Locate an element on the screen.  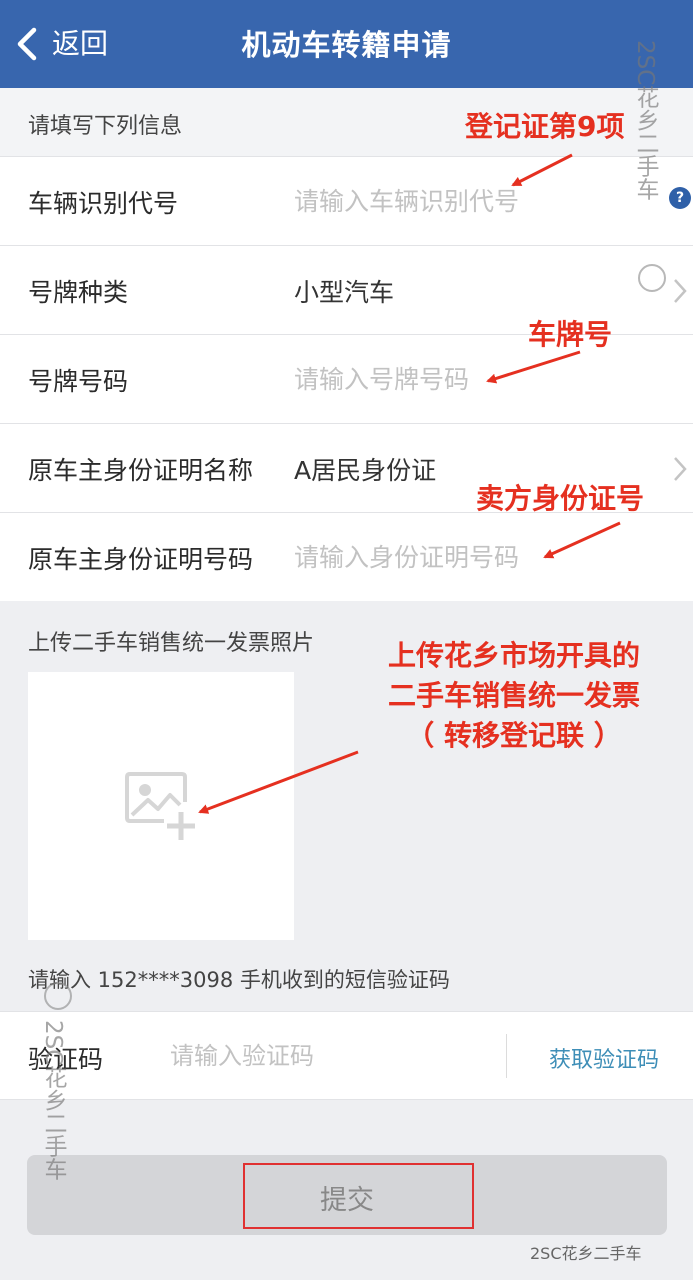
annotation-seller-id: 卖方身份证号 is located at coordinates (560, 498).